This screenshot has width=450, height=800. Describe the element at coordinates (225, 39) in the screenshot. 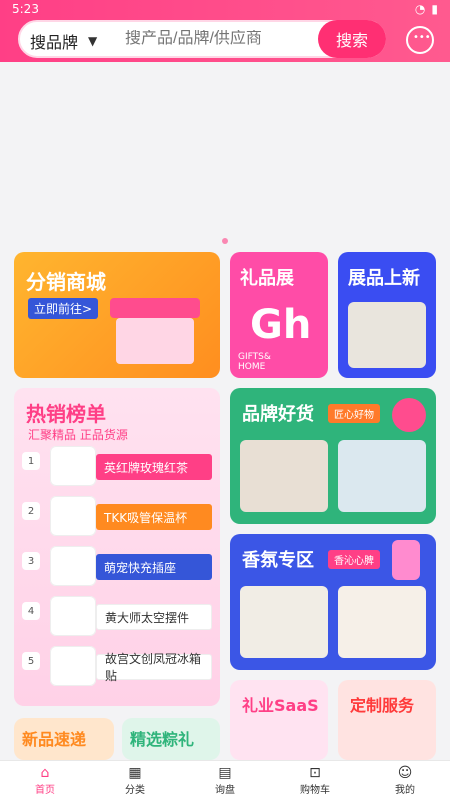

I see `search-input` at that location.